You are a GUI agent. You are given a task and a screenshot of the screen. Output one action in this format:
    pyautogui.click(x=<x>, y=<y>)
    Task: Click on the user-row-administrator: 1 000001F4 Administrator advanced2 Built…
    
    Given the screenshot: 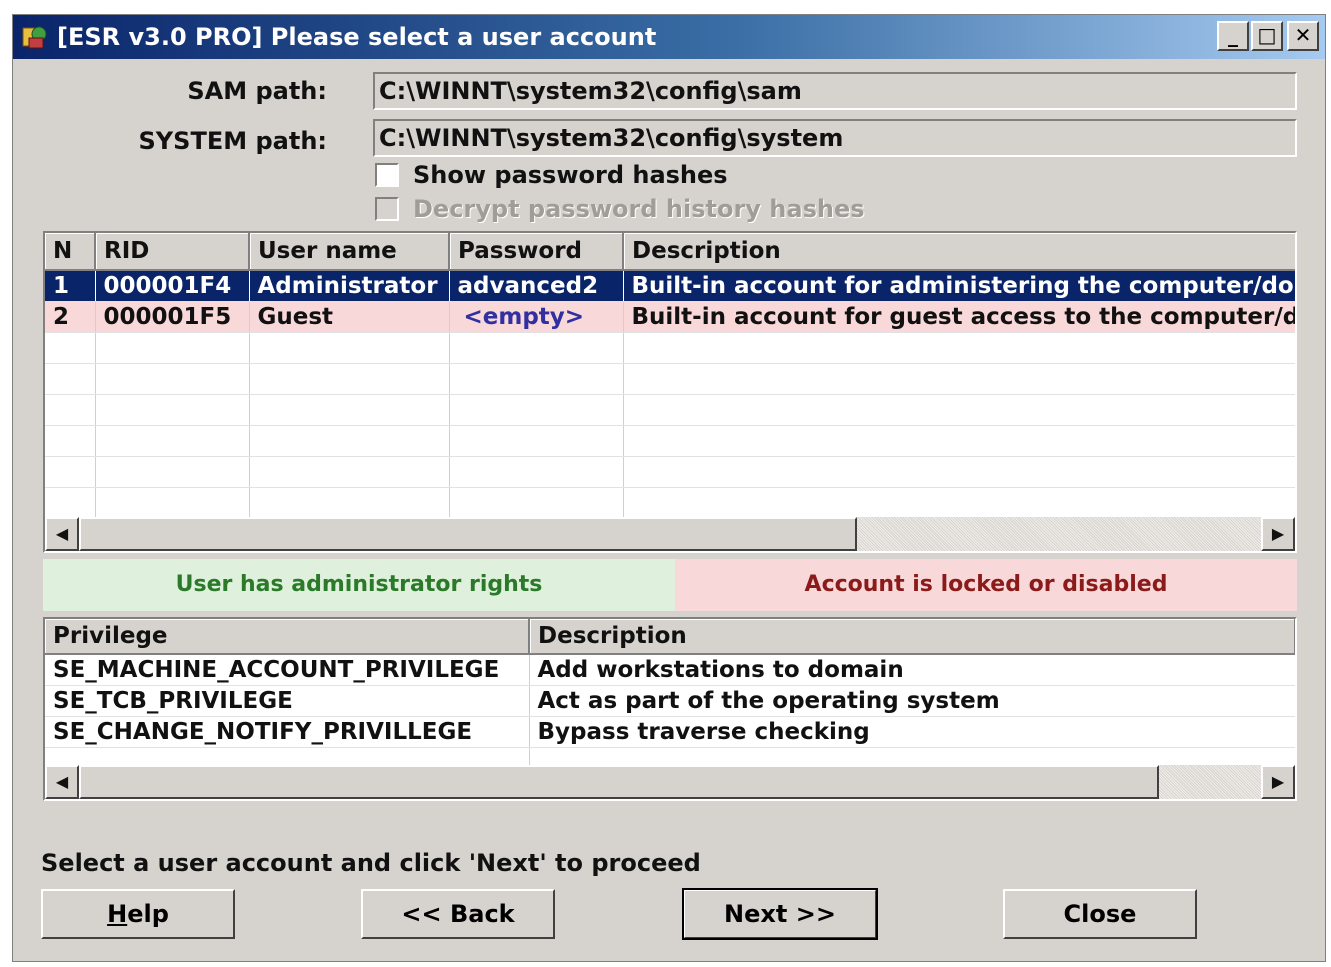 What is the action you would take?
    pyautogui.click(x=670, y=286)
    